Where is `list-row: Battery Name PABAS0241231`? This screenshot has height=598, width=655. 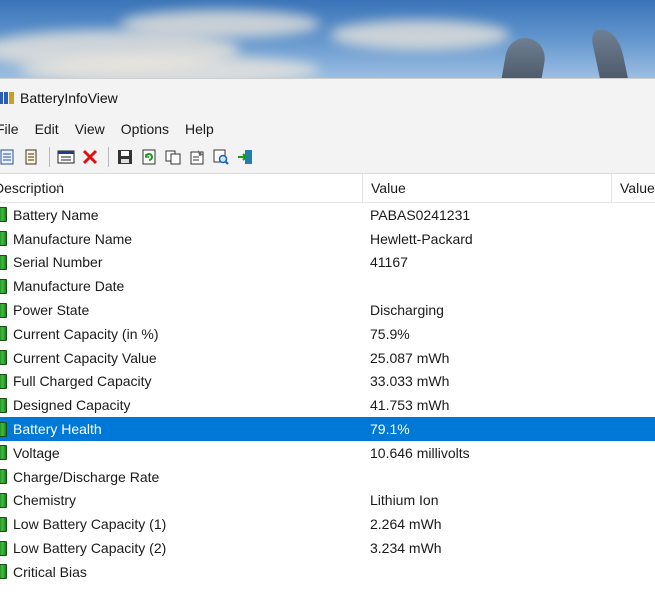
list-row: Battery Name PABAS0241231 is located at coordinates (327, 215).